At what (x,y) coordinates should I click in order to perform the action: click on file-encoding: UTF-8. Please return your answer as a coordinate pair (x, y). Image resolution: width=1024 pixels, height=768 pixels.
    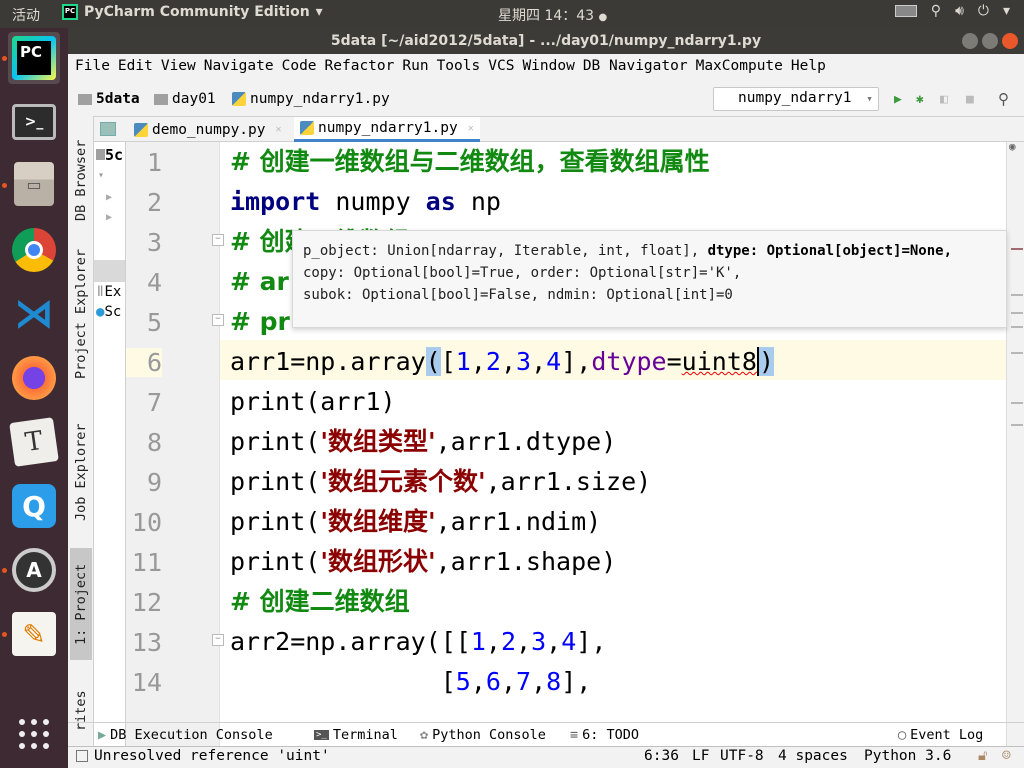
    Looking at the image, I should click on (742, 756).